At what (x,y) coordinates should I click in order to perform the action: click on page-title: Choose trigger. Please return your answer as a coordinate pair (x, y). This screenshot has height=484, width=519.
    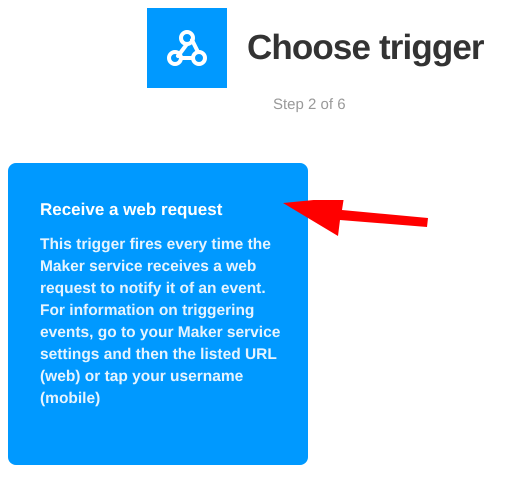
    Looking at the image, I should click on (365, 47).